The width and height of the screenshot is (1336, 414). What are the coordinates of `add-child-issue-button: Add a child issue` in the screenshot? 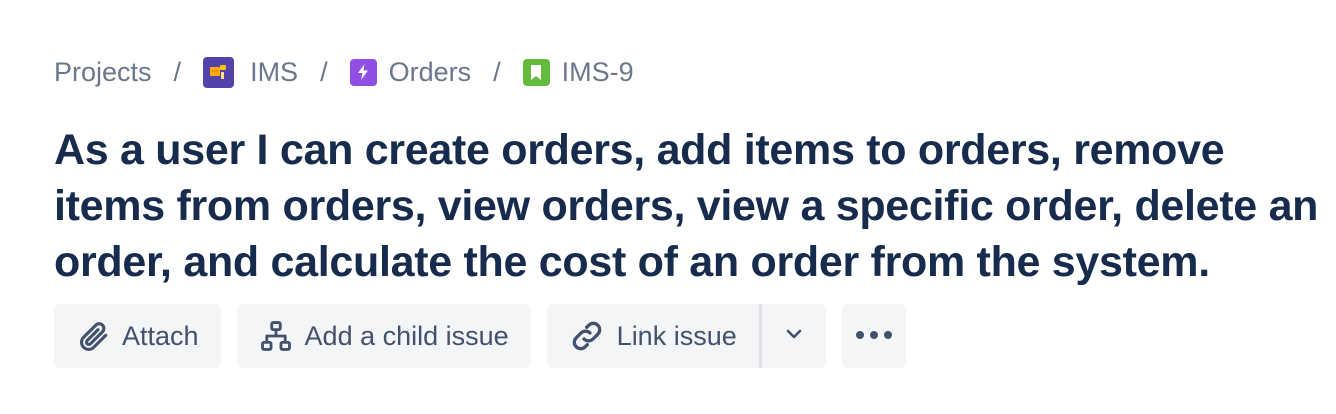 It's located at (383, 336).